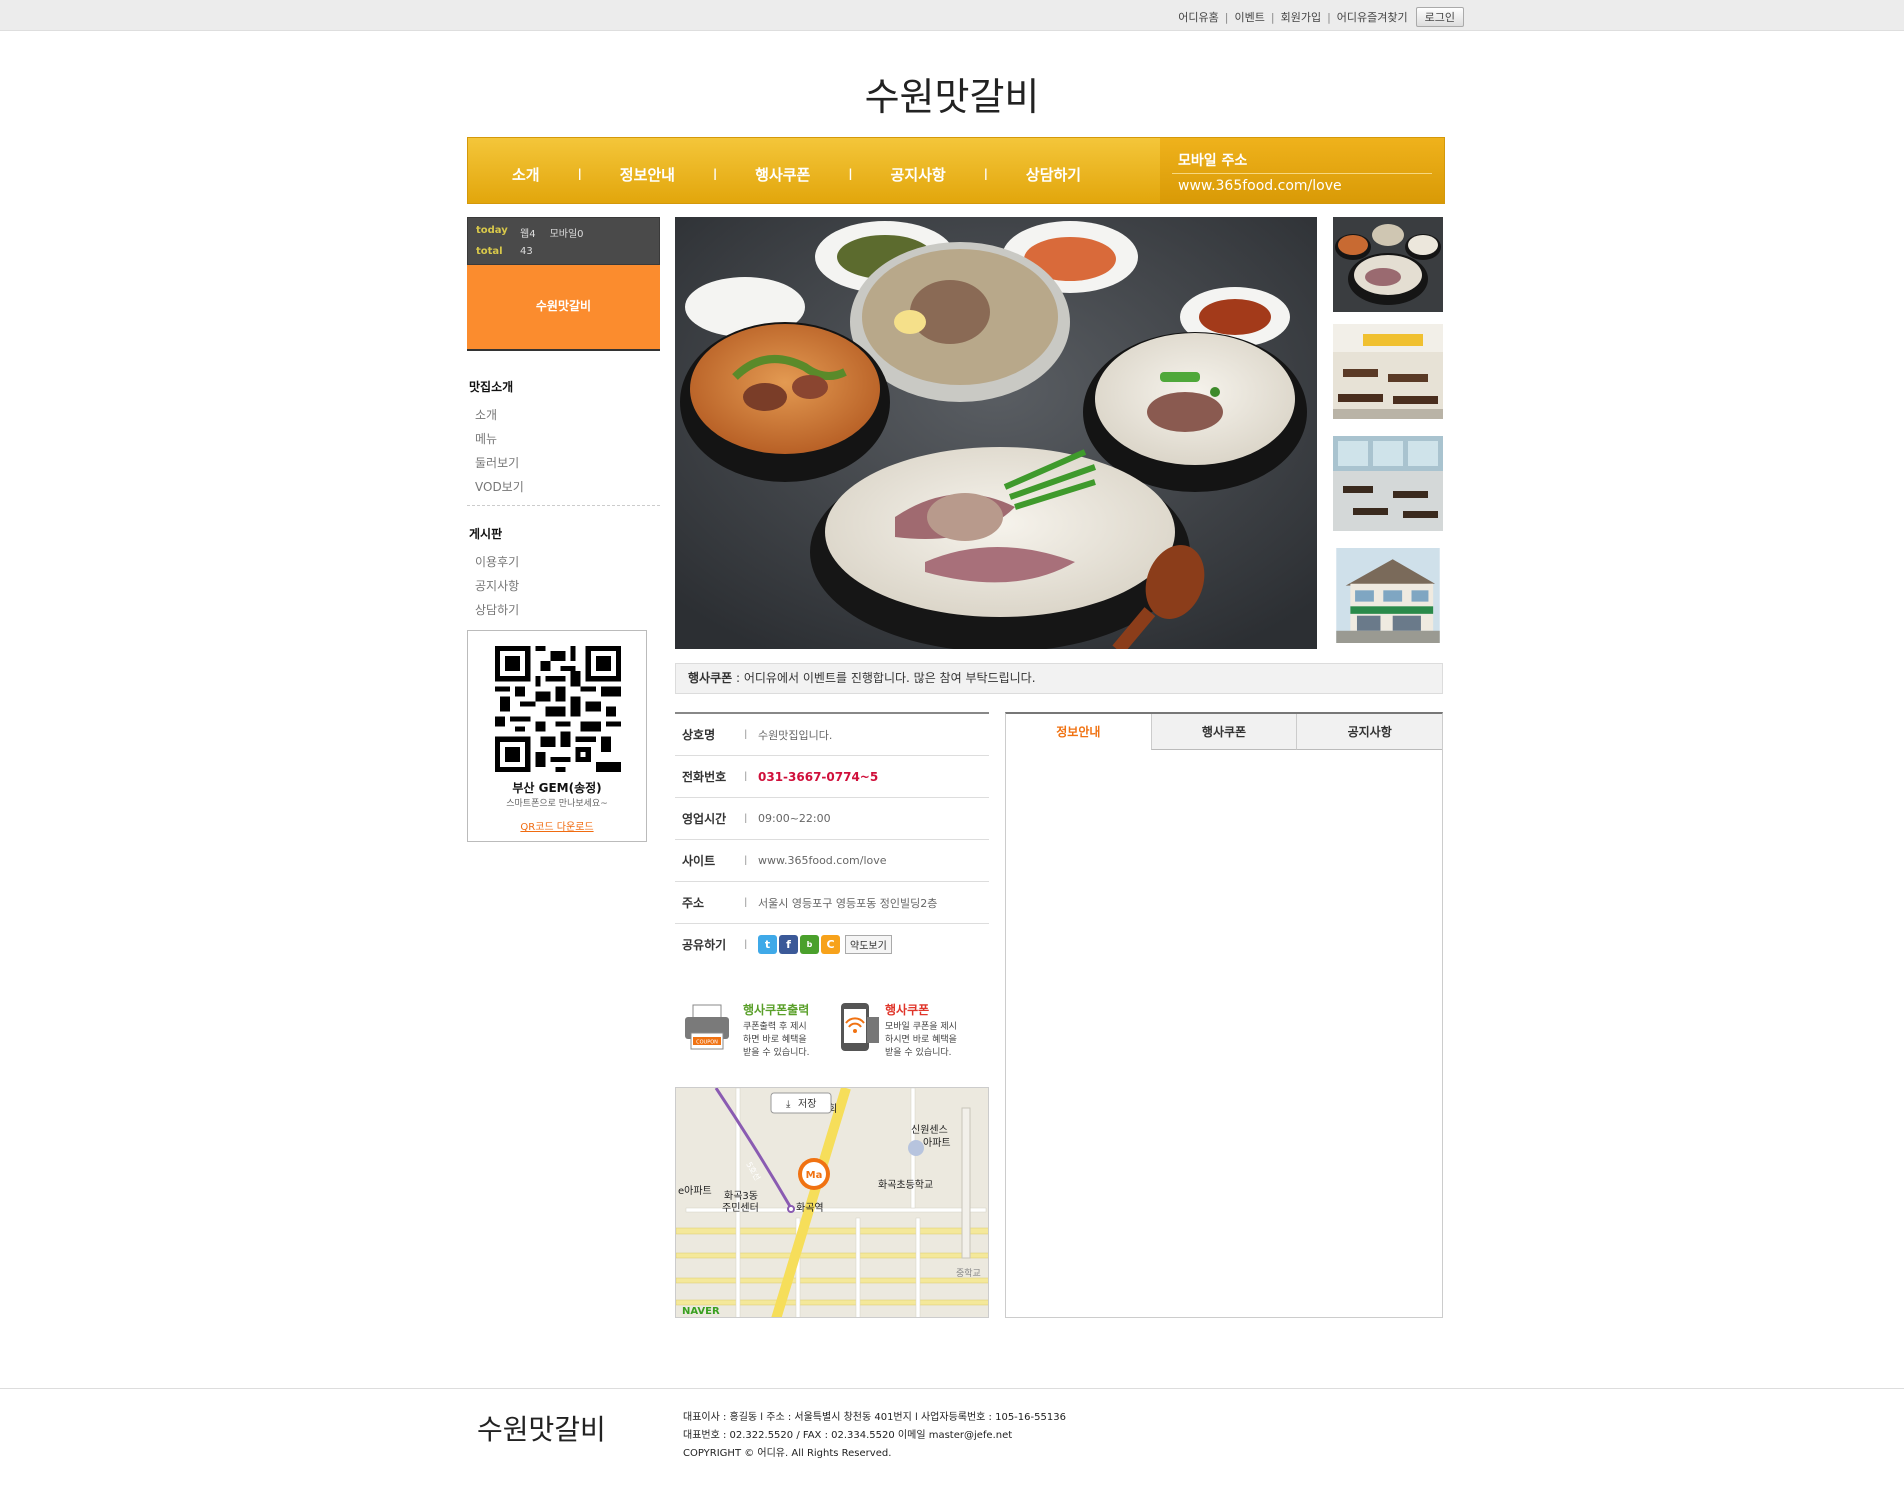  Describe the element at coordinates (1388, 595) in the screenshot. I see `thumbnail-exterior` at that location.